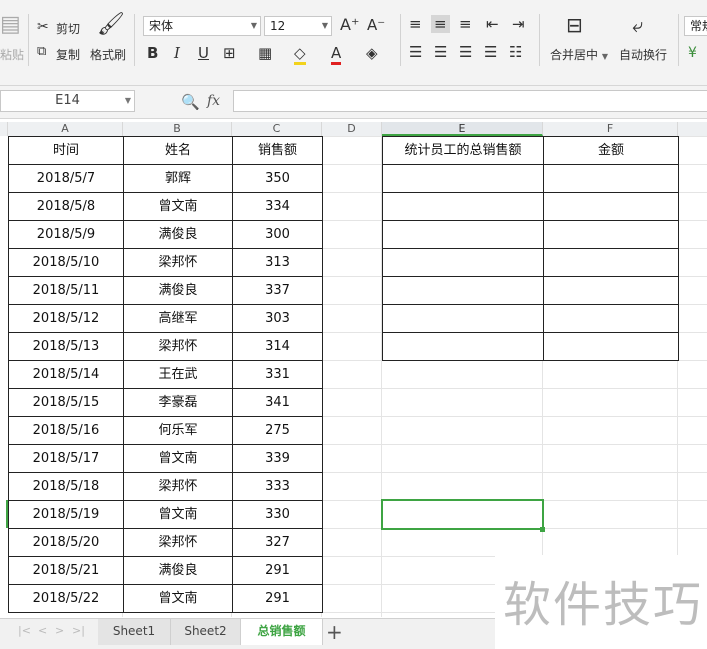  Describe the element at coordinates (59, 630) in the screenshot. I see `next-sheet-icon: >` at that location.